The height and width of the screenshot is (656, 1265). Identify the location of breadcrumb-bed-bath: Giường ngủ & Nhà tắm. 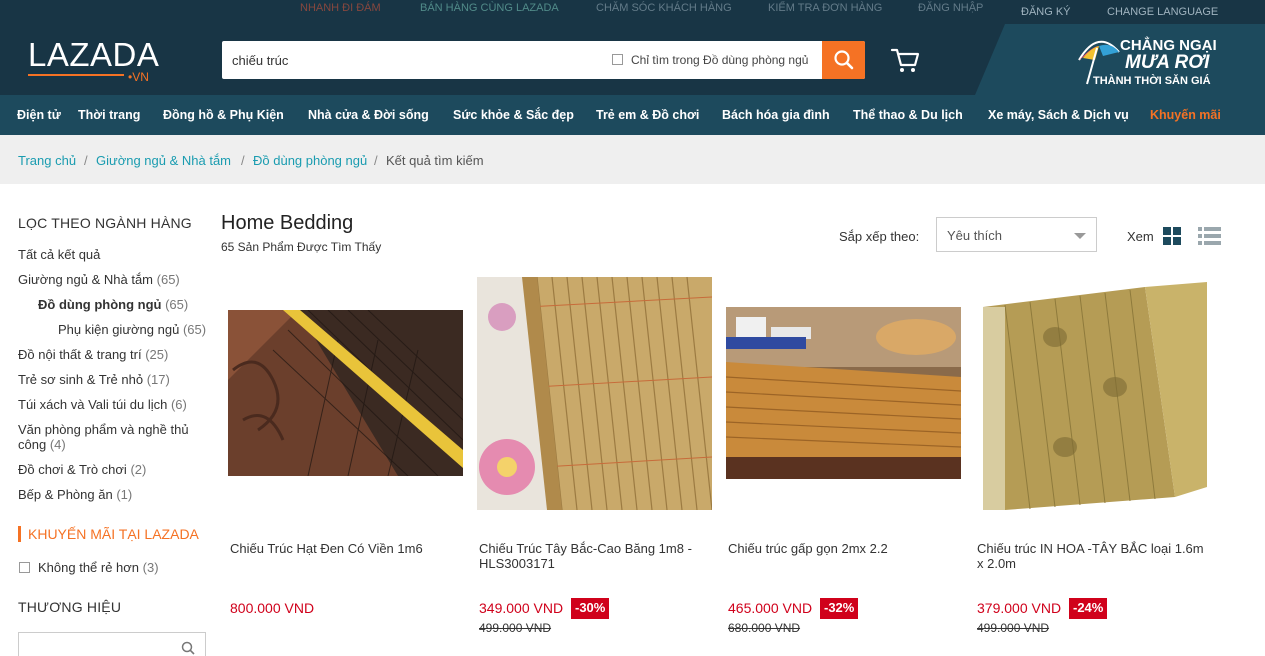
(163, 160).